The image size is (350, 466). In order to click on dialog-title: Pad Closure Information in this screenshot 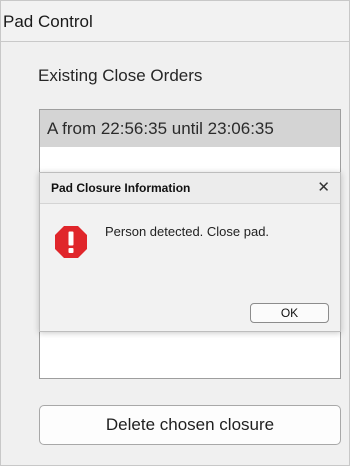, I will do `click(121, 188)`.